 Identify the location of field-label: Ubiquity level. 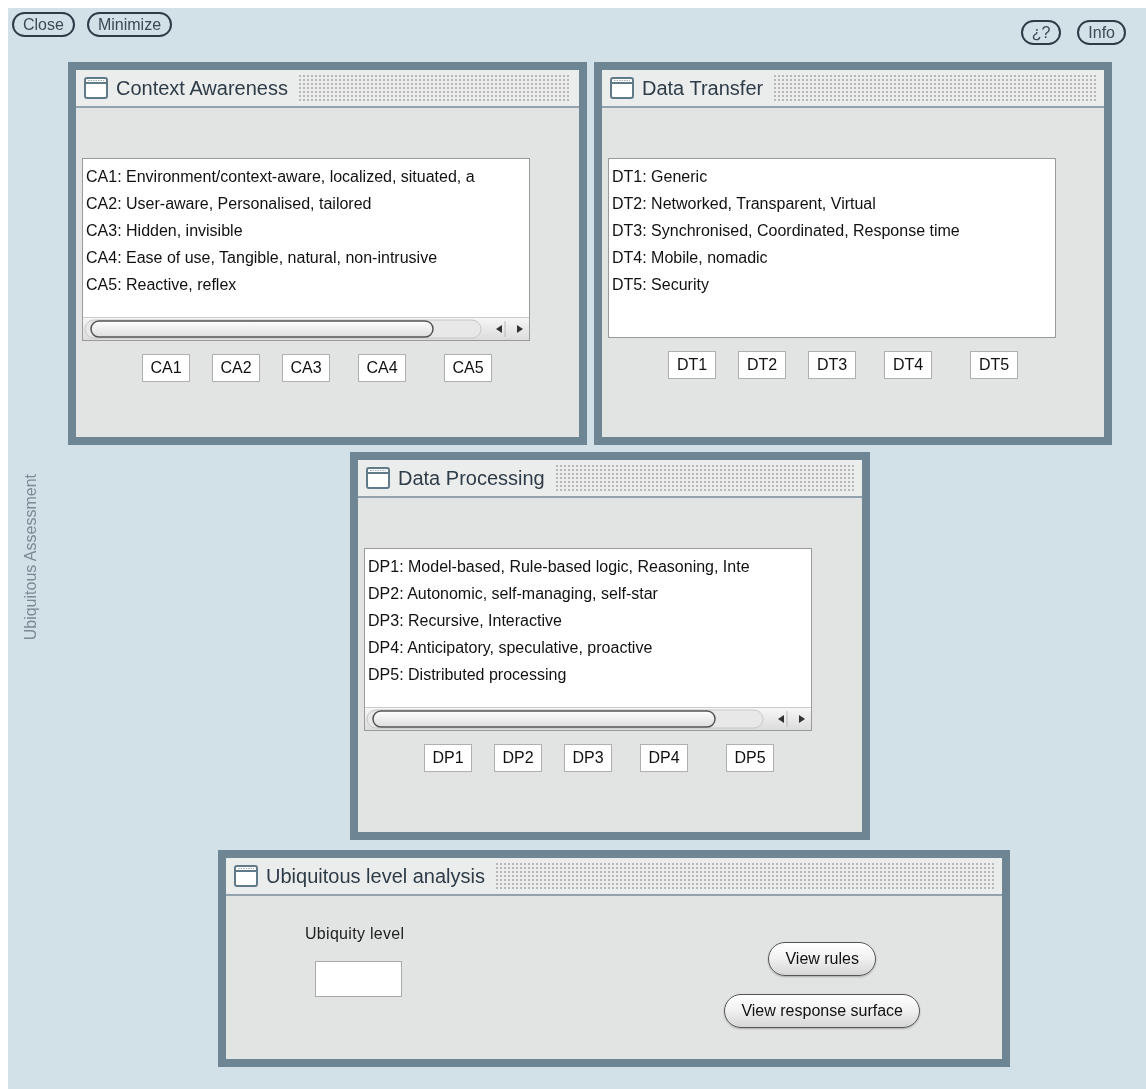
(355, 934).